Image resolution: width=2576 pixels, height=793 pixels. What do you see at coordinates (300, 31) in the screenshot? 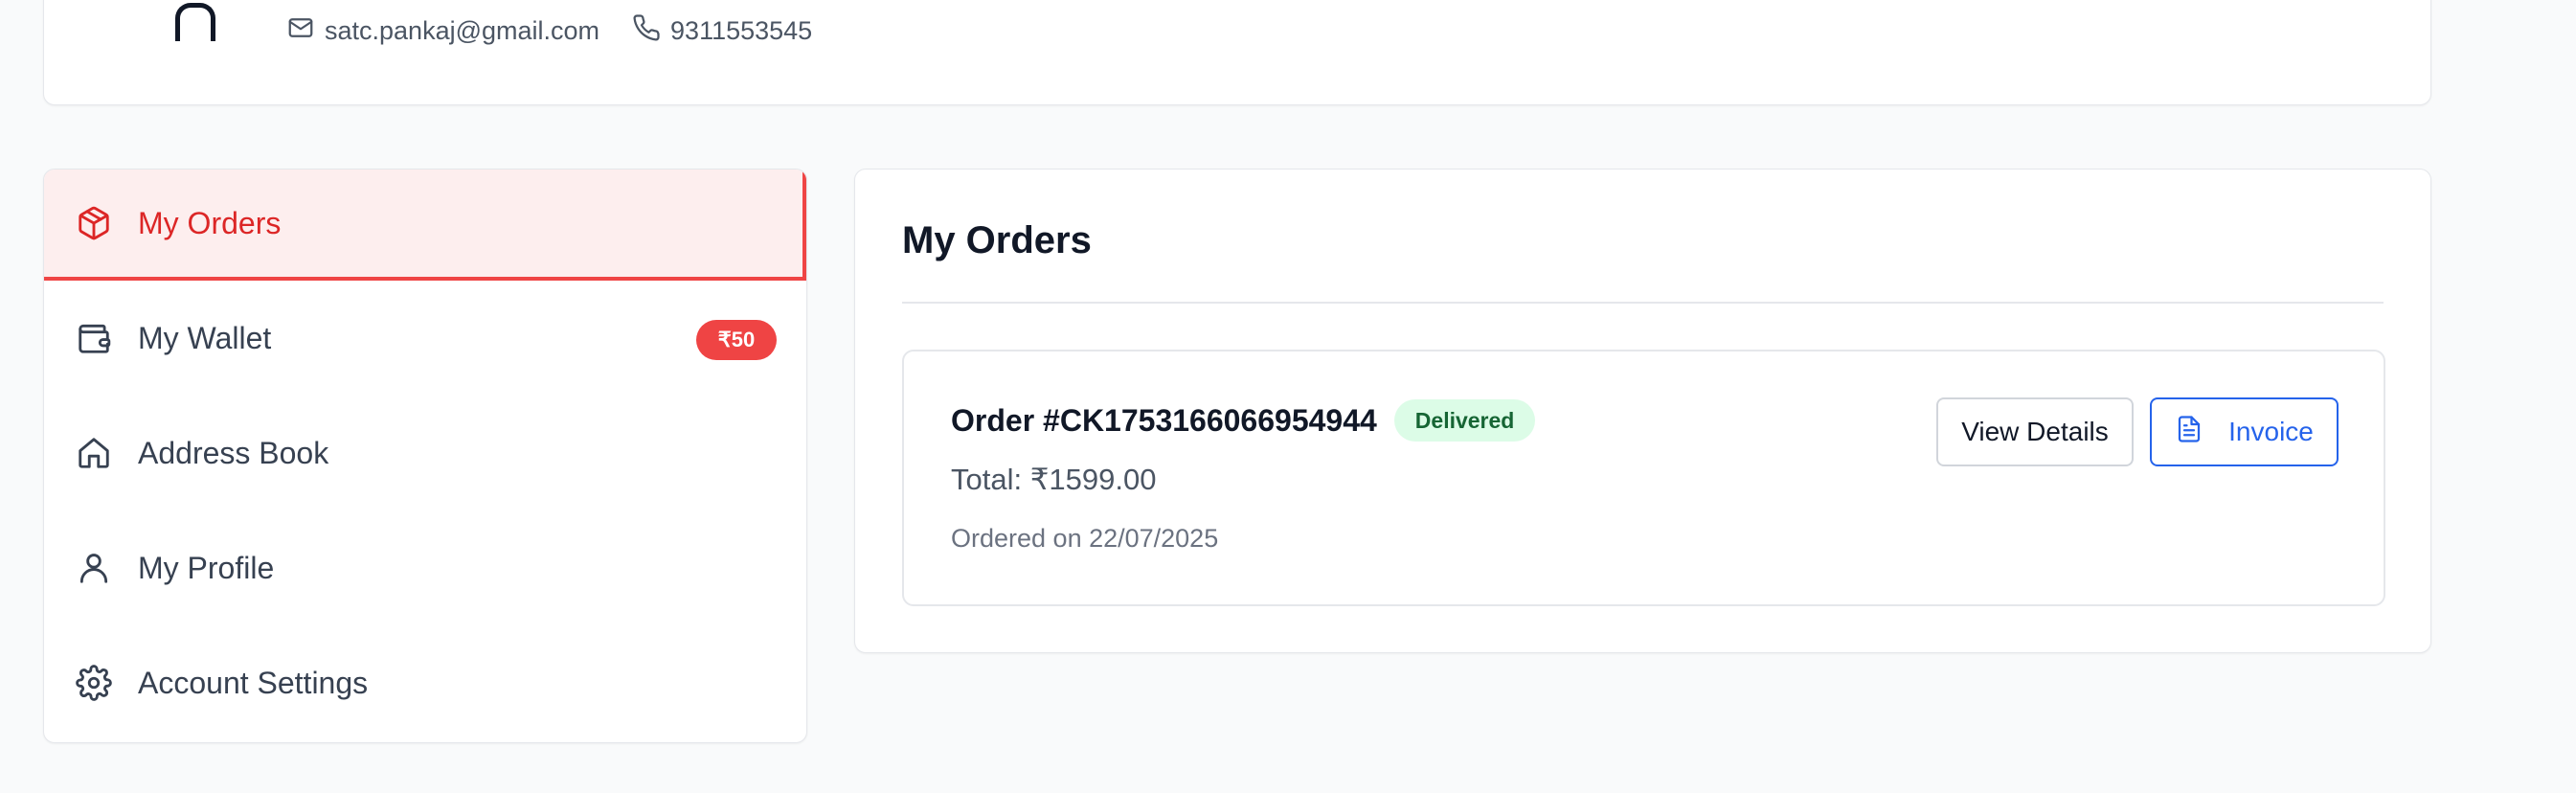
I see `mail-icon` at bounding box center [300, 31].